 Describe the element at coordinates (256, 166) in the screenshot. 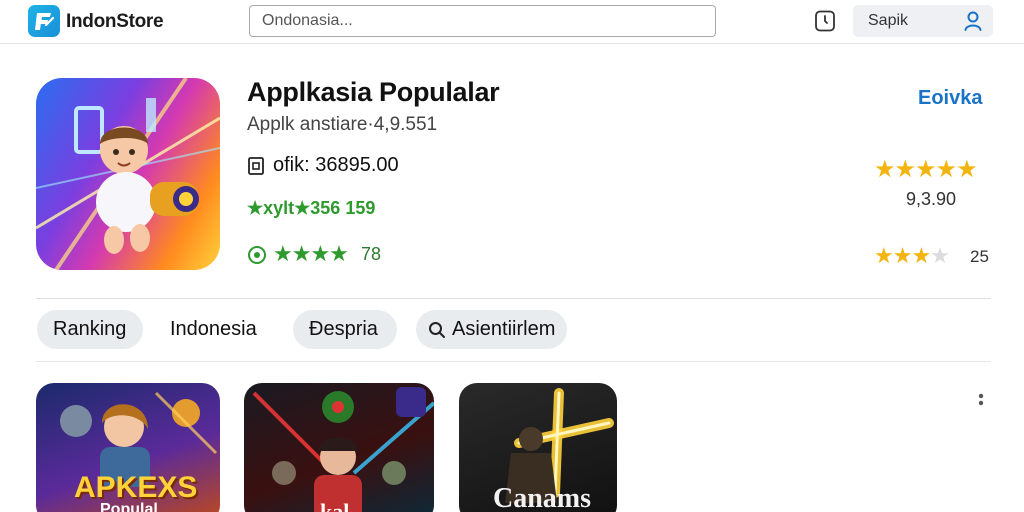

I see `document-icon` at that location.